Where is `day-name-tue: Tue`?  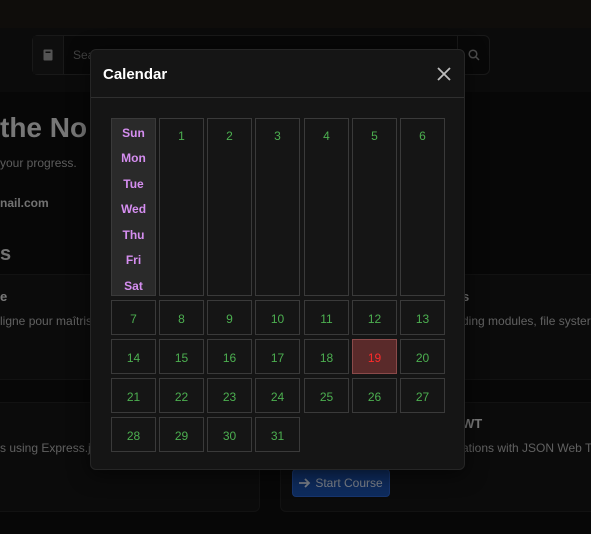 day-name-tue: Tue is located at coordinates (133, 184).